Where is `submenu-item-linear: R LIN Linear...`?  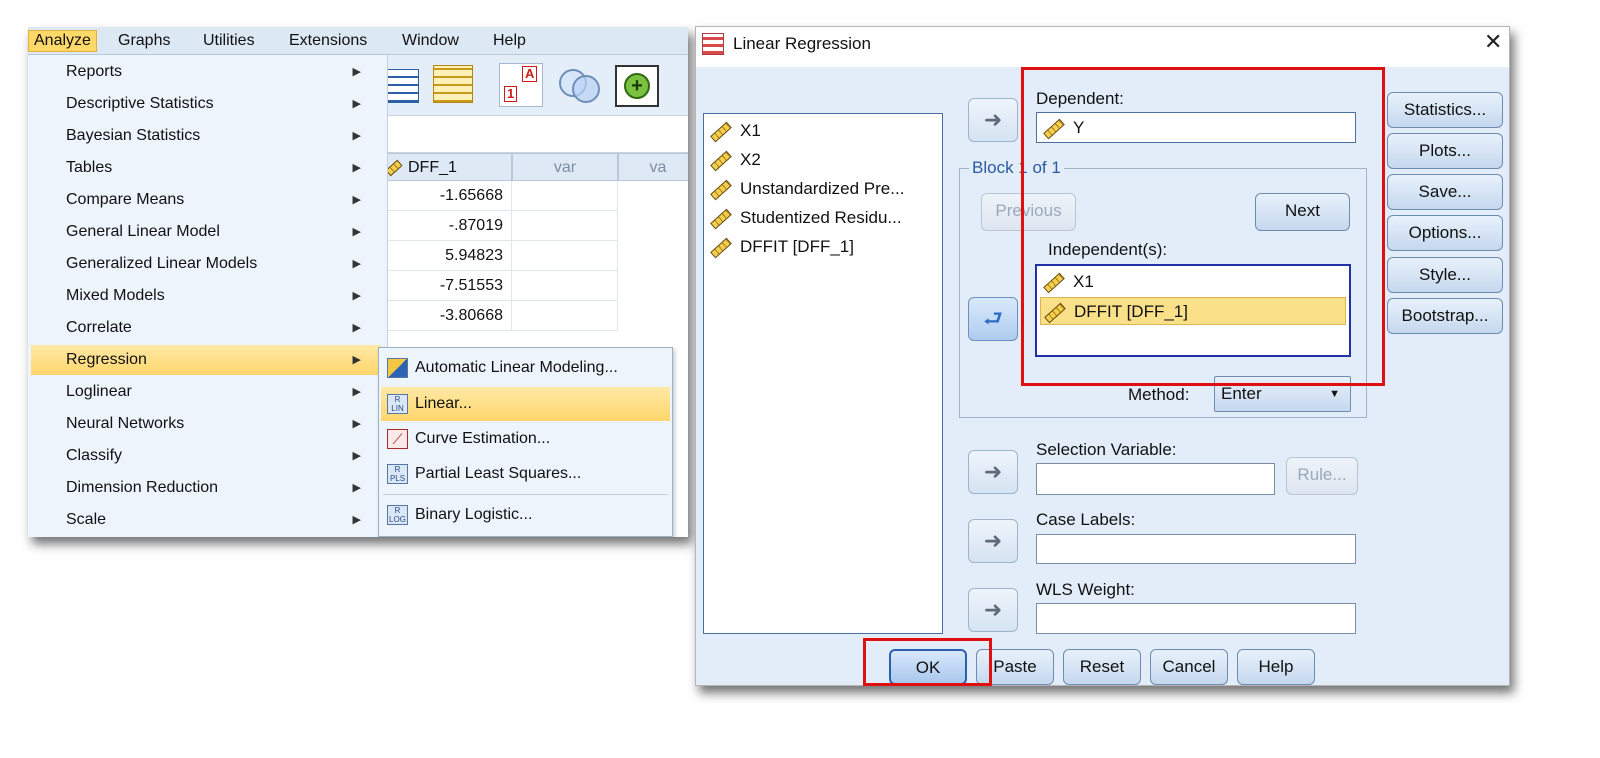
submenu-item-linear: R LIN Linear... is located at coordinates (525, 404).